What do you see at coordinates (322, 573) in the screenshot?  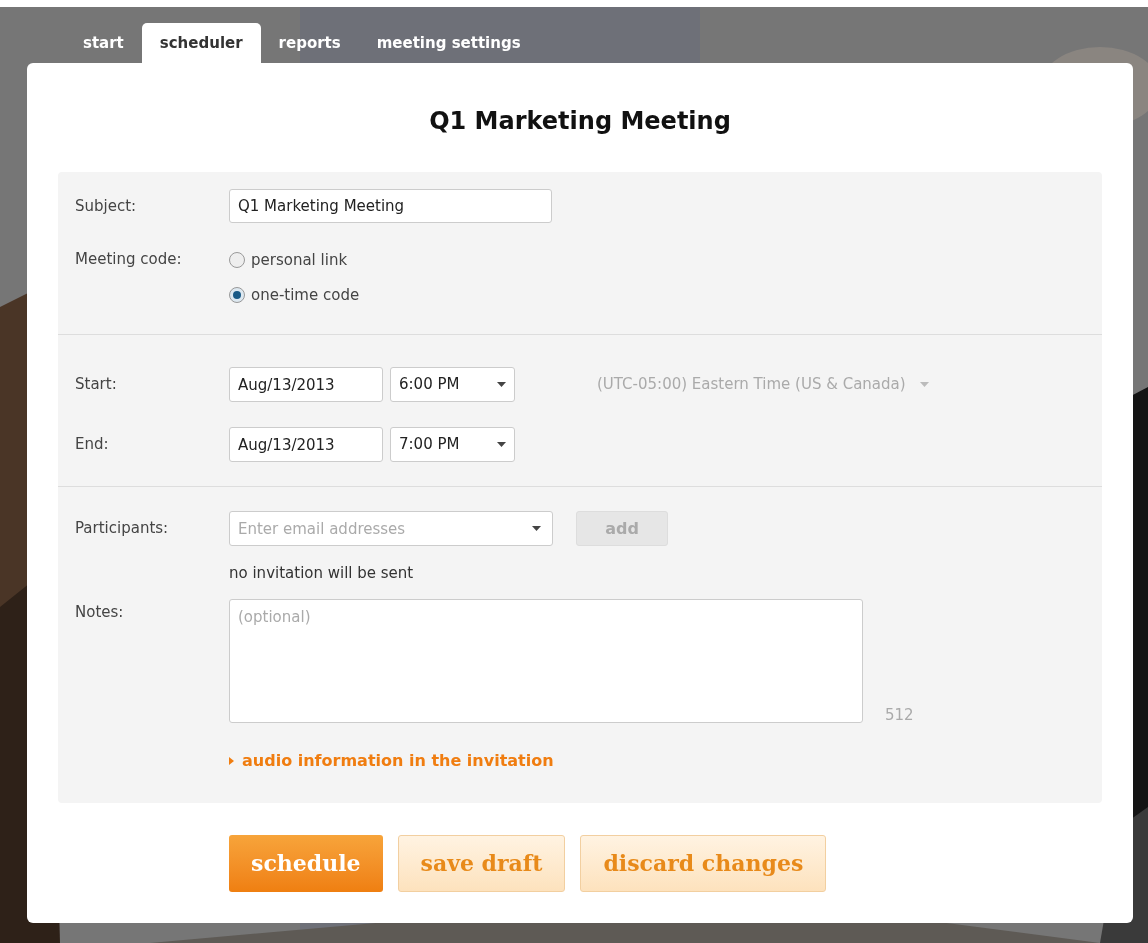 I see `invitation-note: no invitation will be sent` at bounding box center [322, 573].